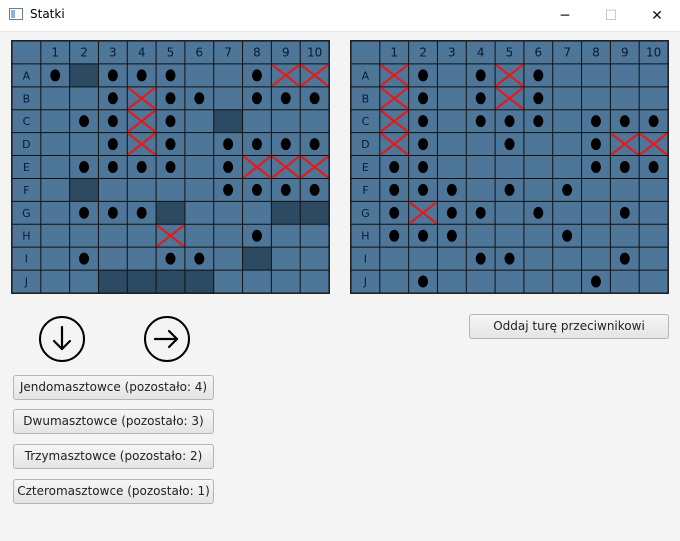  I want to click on cell-F5, so click(170, 190).